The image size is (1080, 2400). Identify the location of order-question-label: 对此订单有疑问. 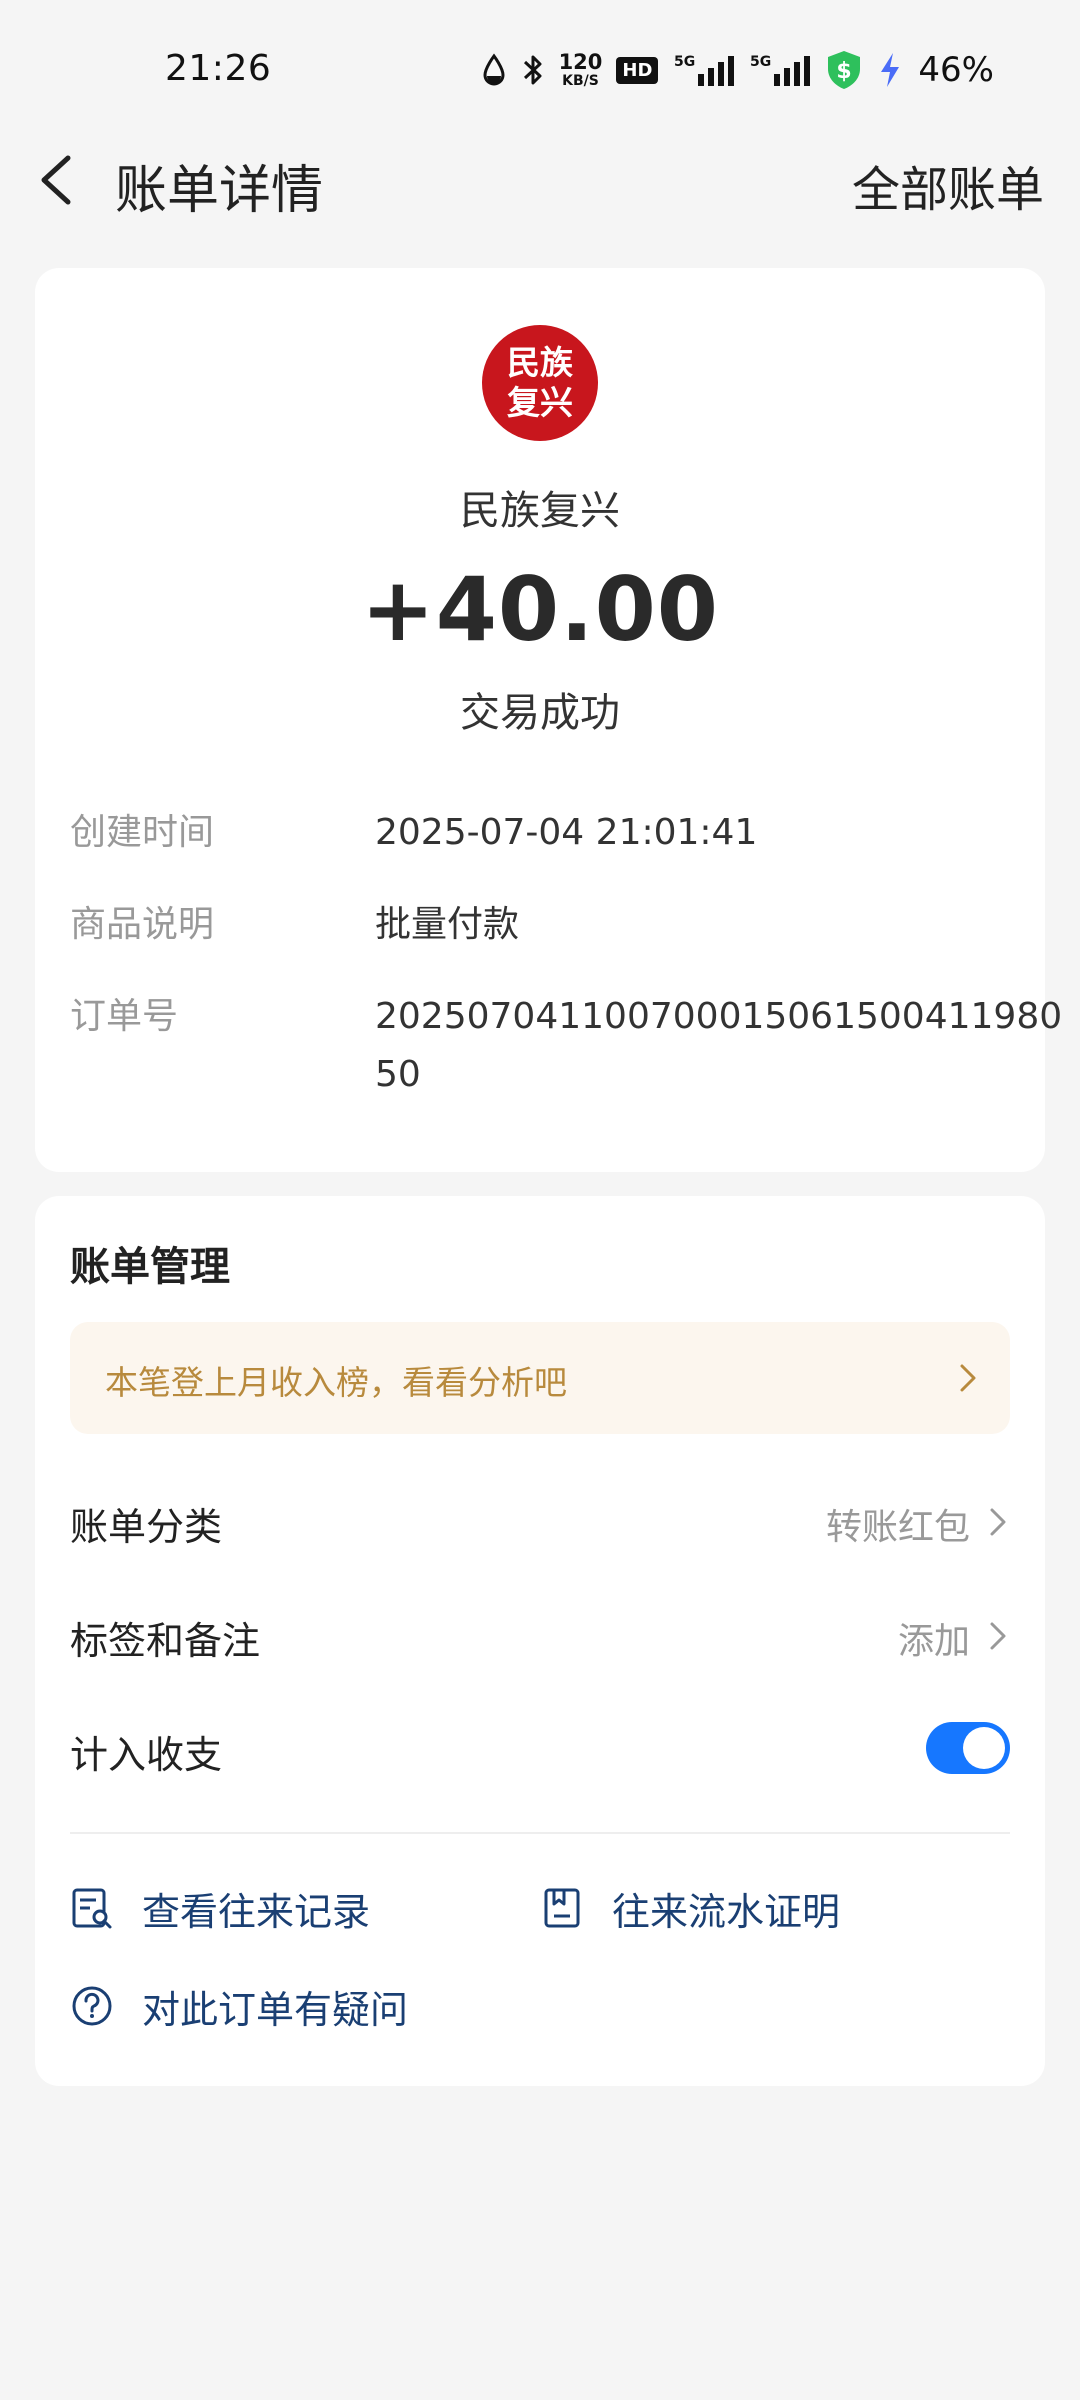
(275, 2009).